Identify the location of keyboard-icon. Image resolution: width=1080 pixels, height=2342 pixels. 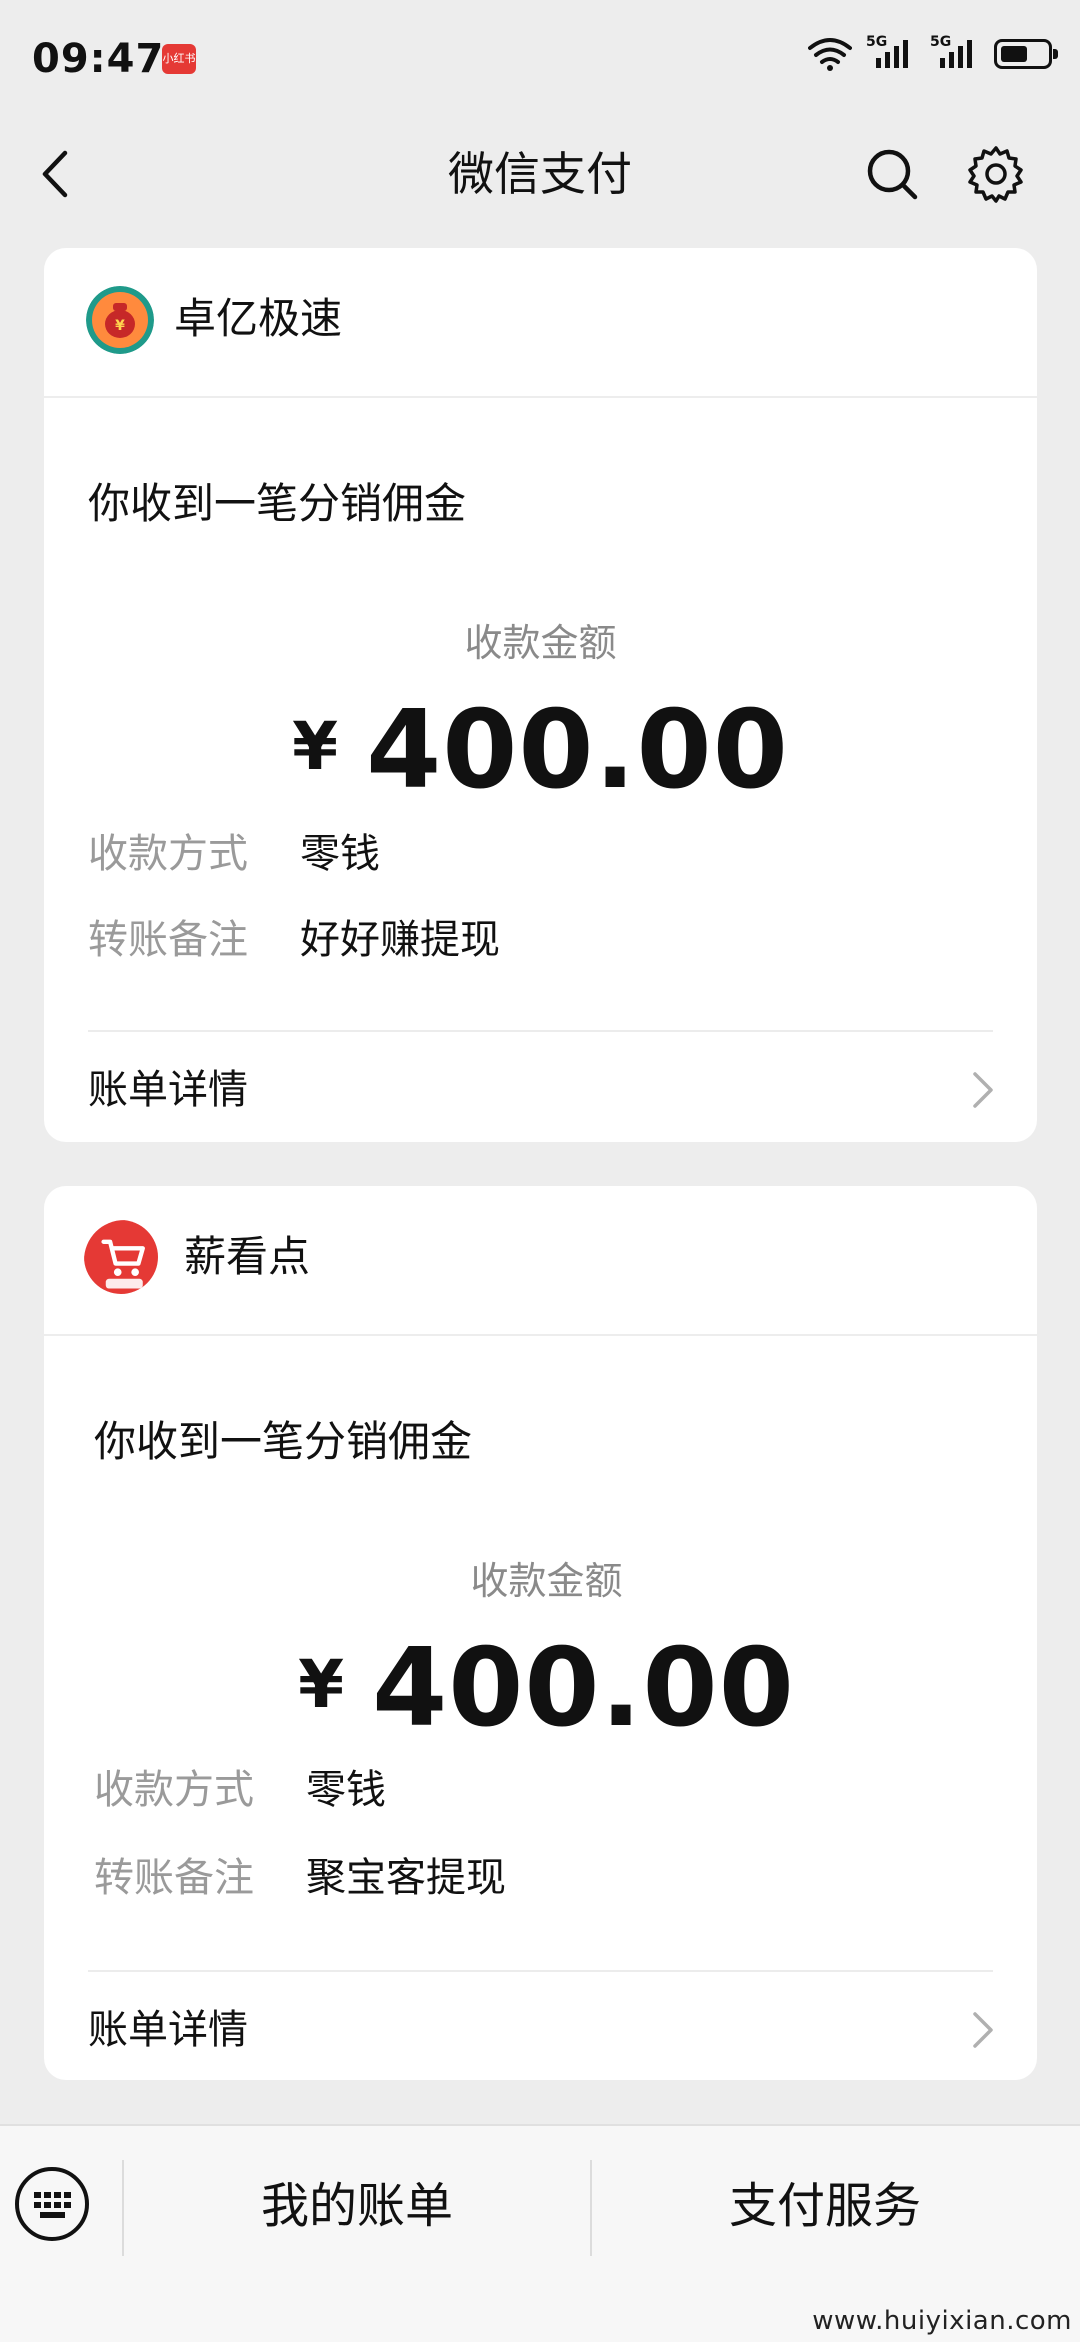
(52, 2204).